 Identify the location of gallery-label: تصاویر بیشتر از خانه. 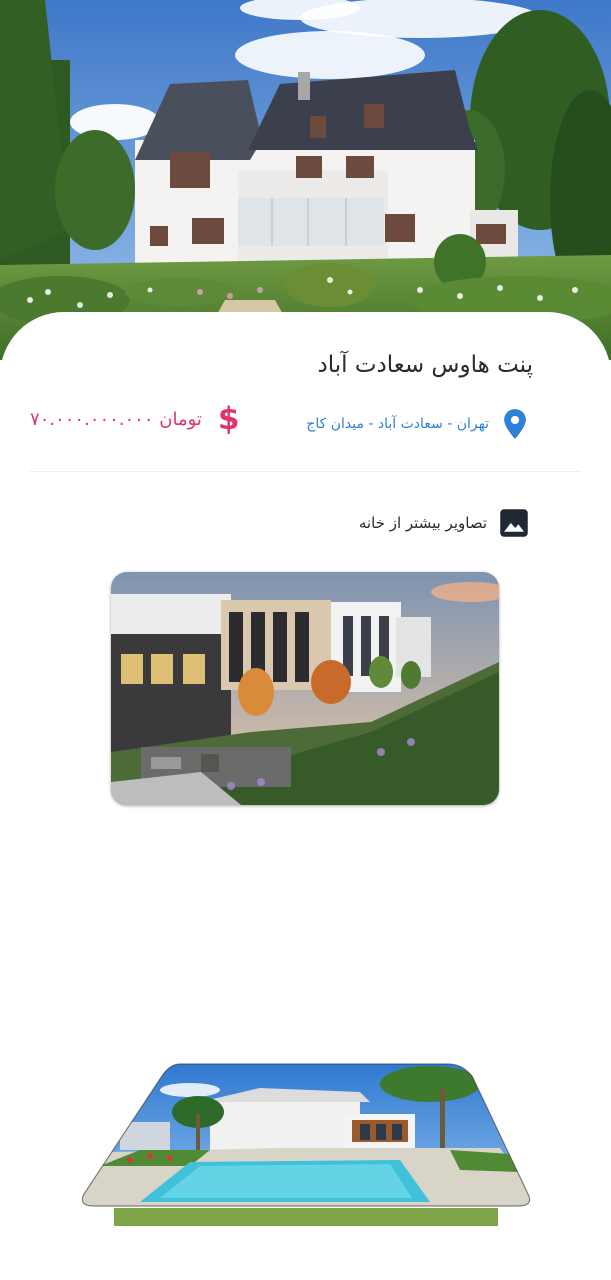
(422, 523).